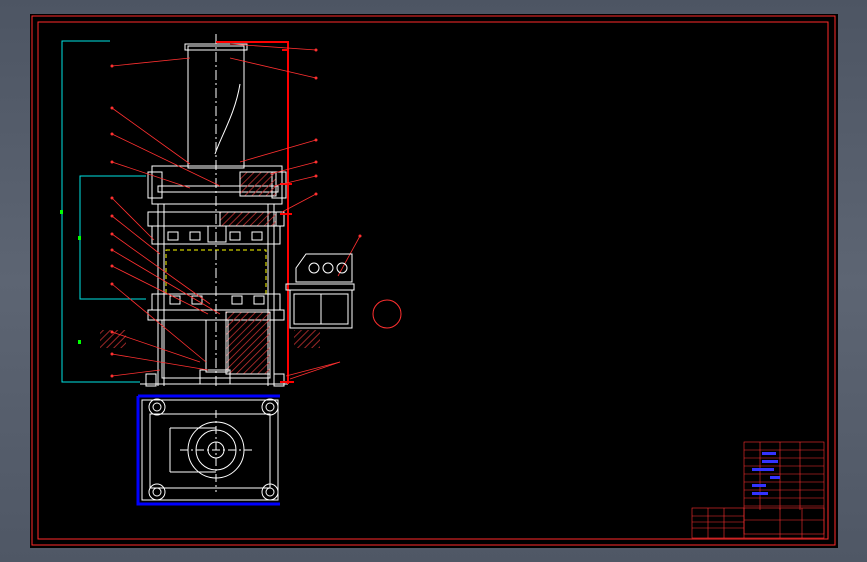 The image size is (867, 562). What do you see at coordinates (315, 370) in the screenshot?
I see `right-leader` at bounding box center [315, 370].